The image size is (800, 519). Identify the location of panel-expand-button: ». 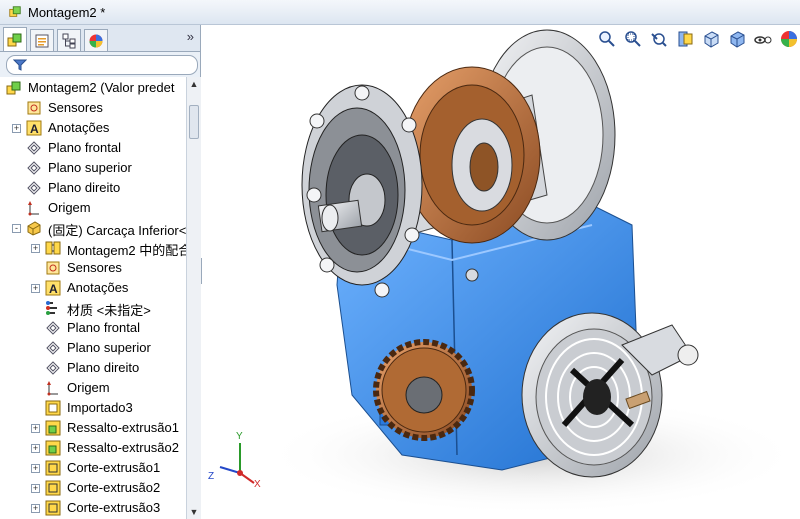
(190, 36).